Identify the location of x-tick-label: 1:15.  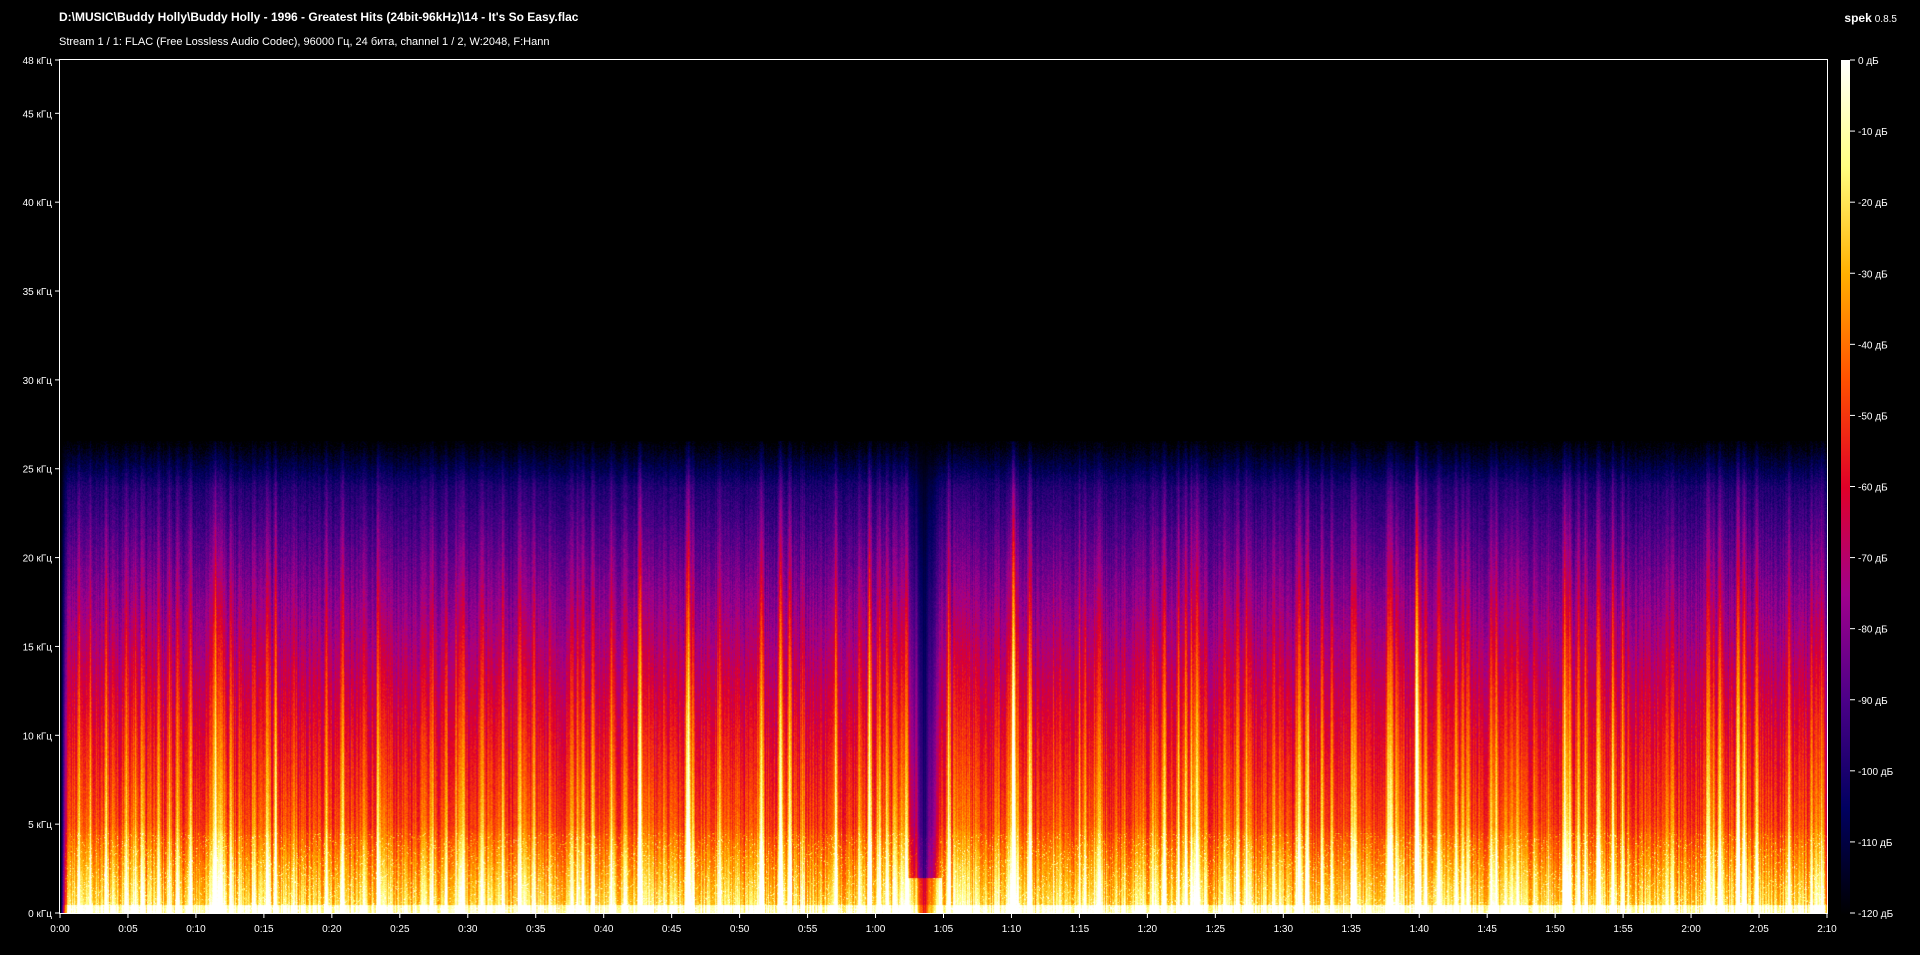
(1080, 929).